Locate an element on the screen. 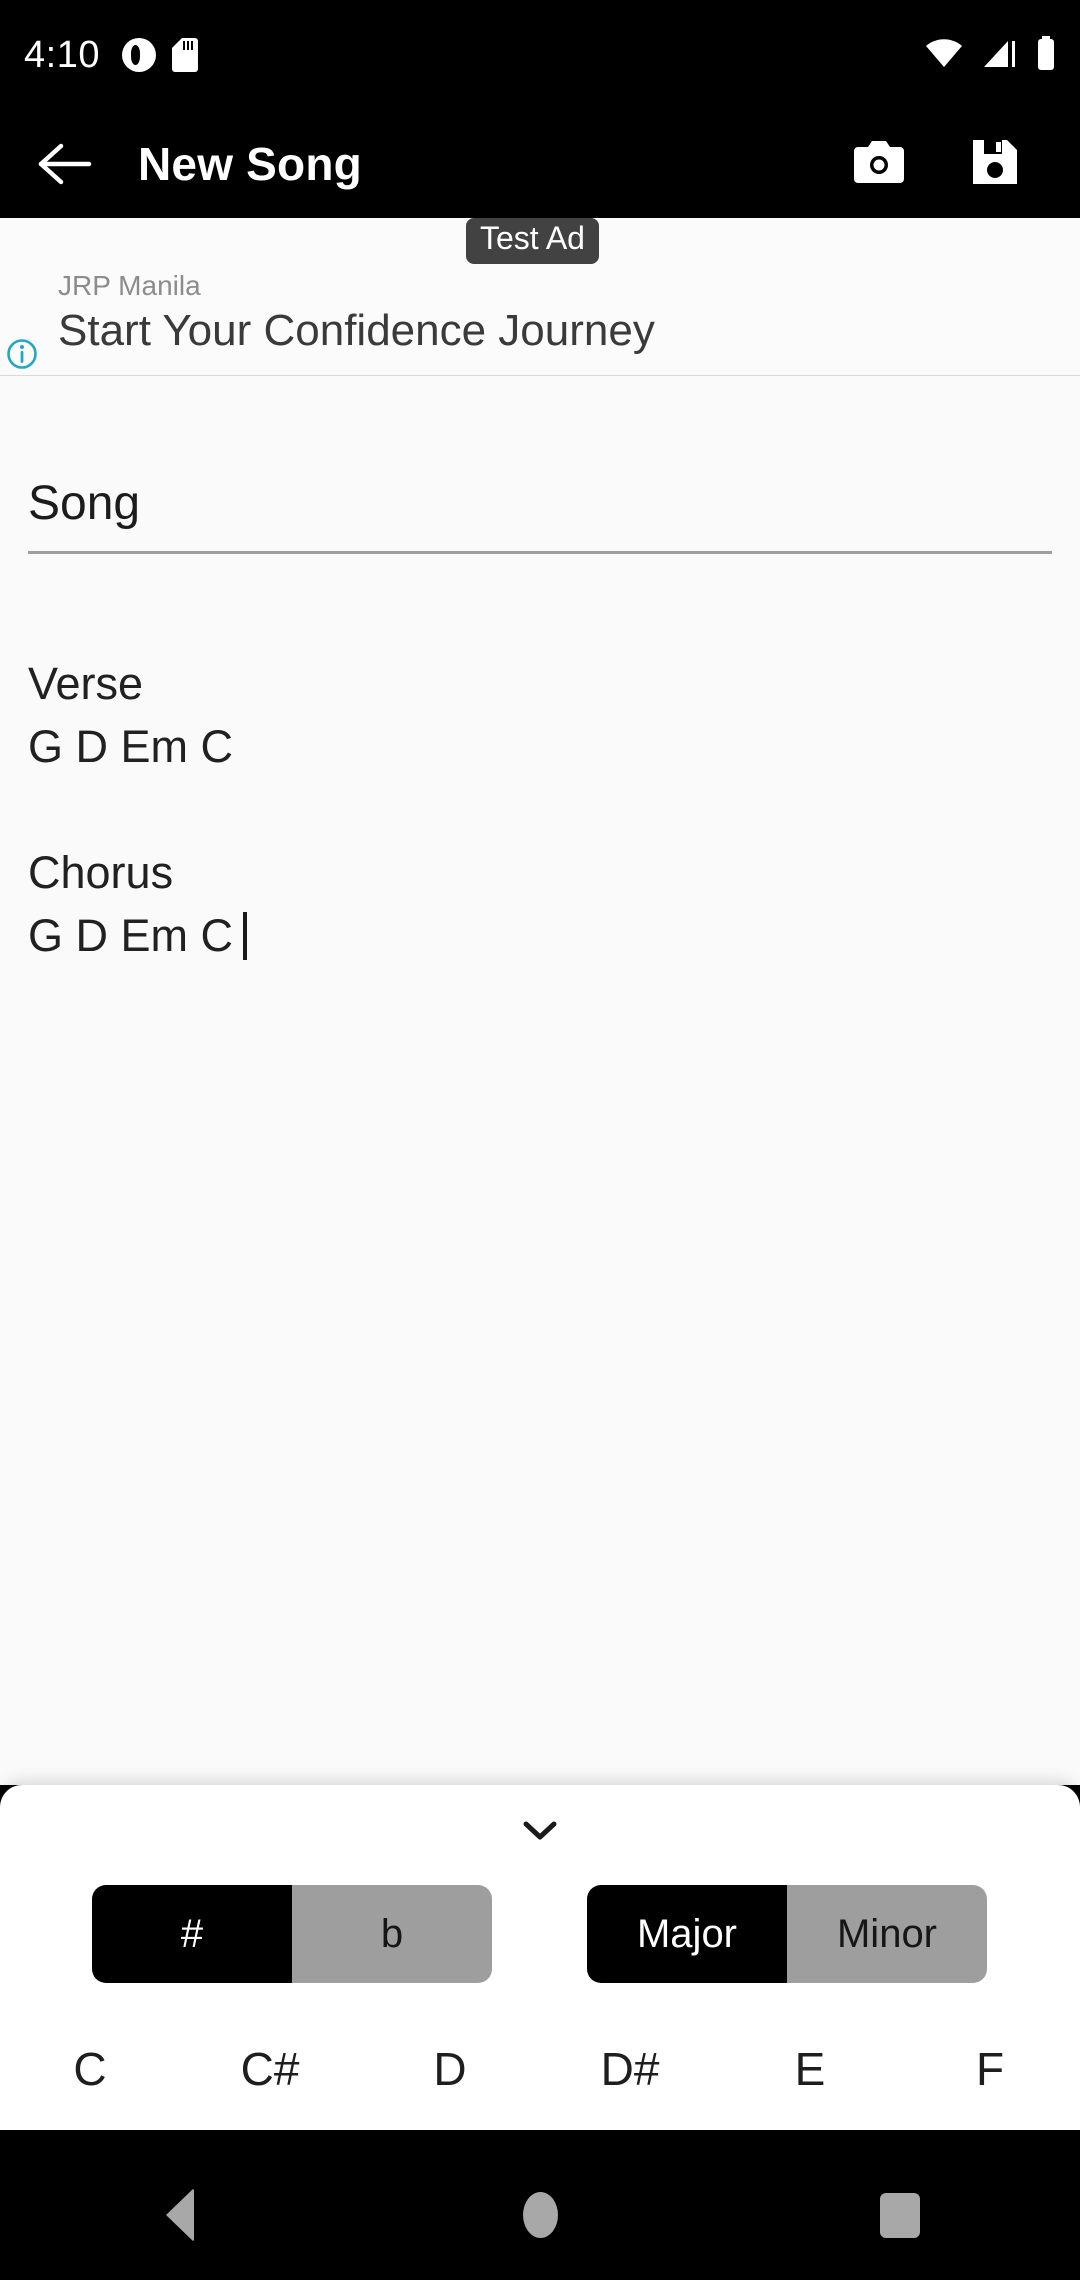 The height and width of the screenshot is (2280, 1080). quality-major-button: Major is located at coordinates (687, 1934).